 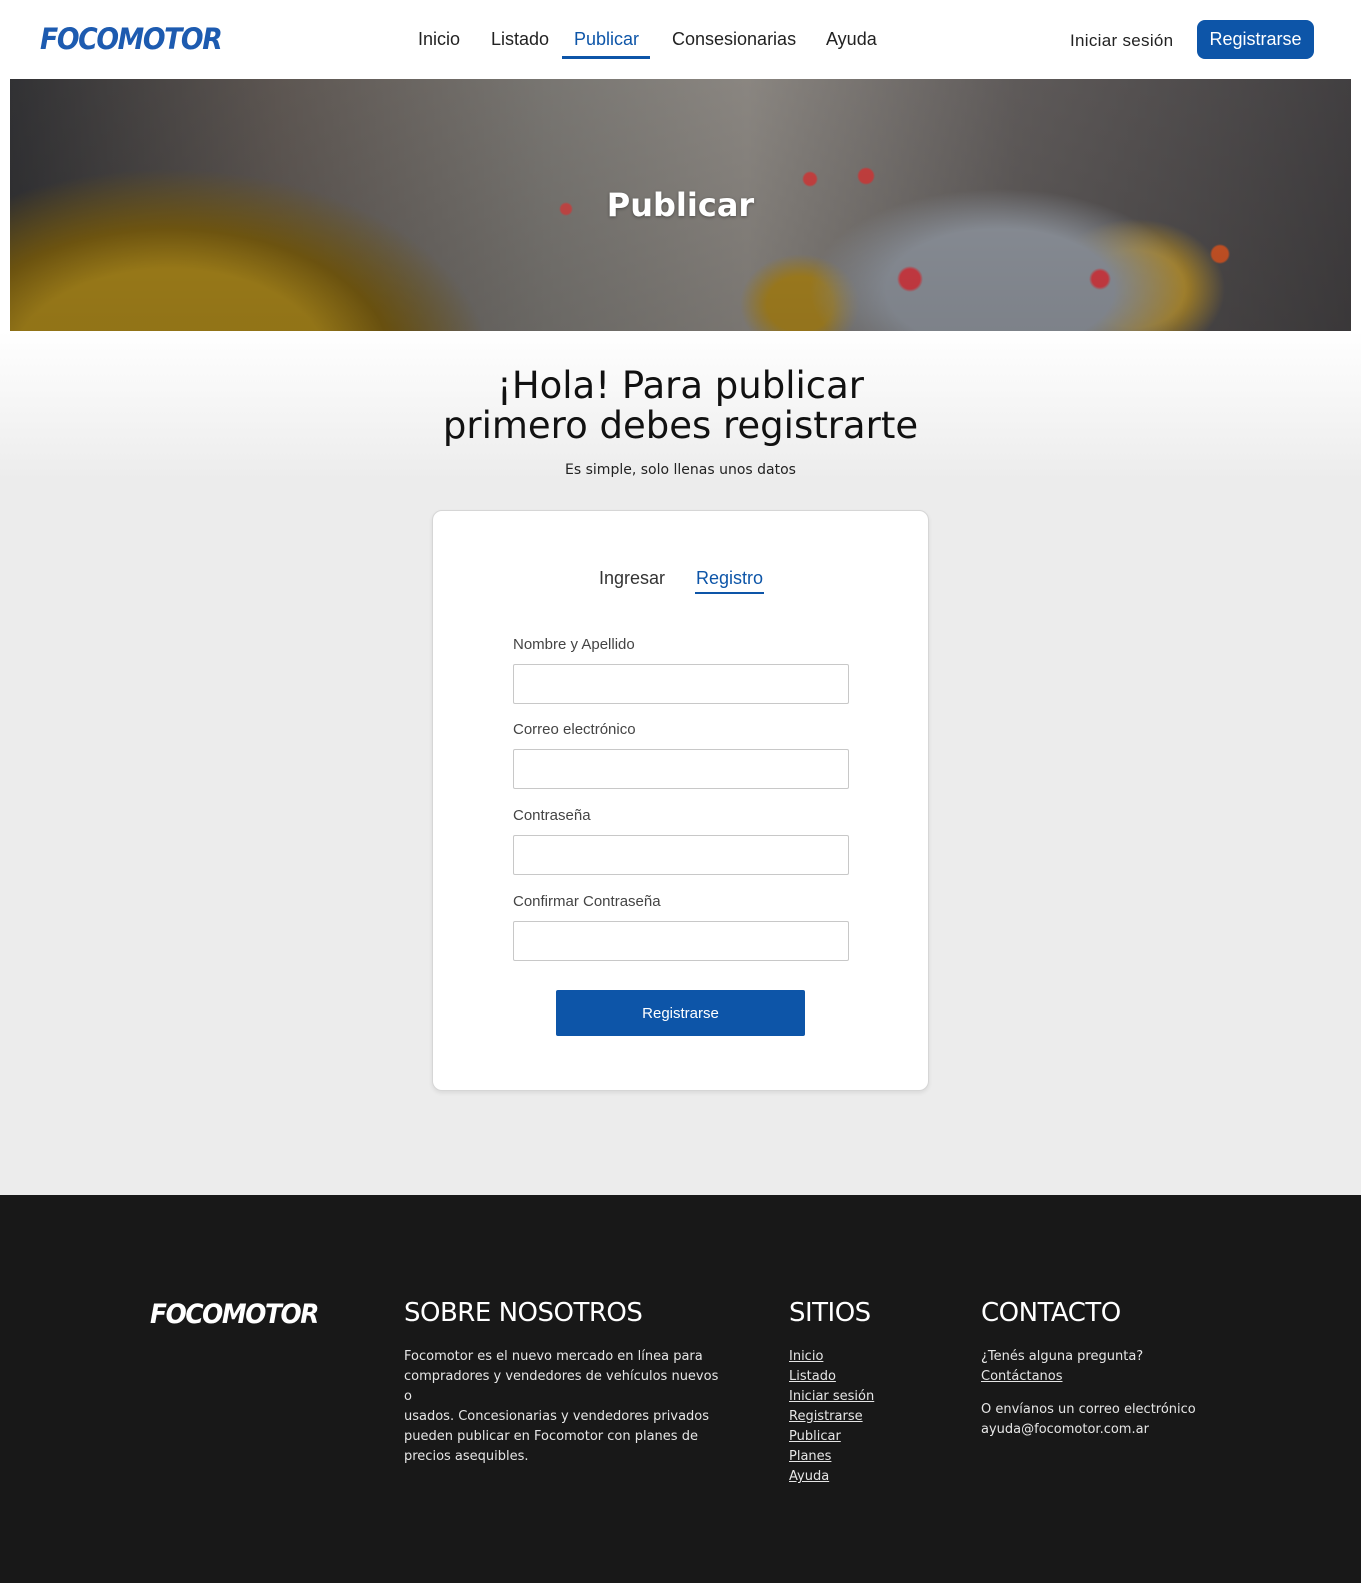 What do you see at coordinates (680, 425) in the screenshot?
I see `headline-line-2: primero debes registrarte` at bounding box center [680, 425].